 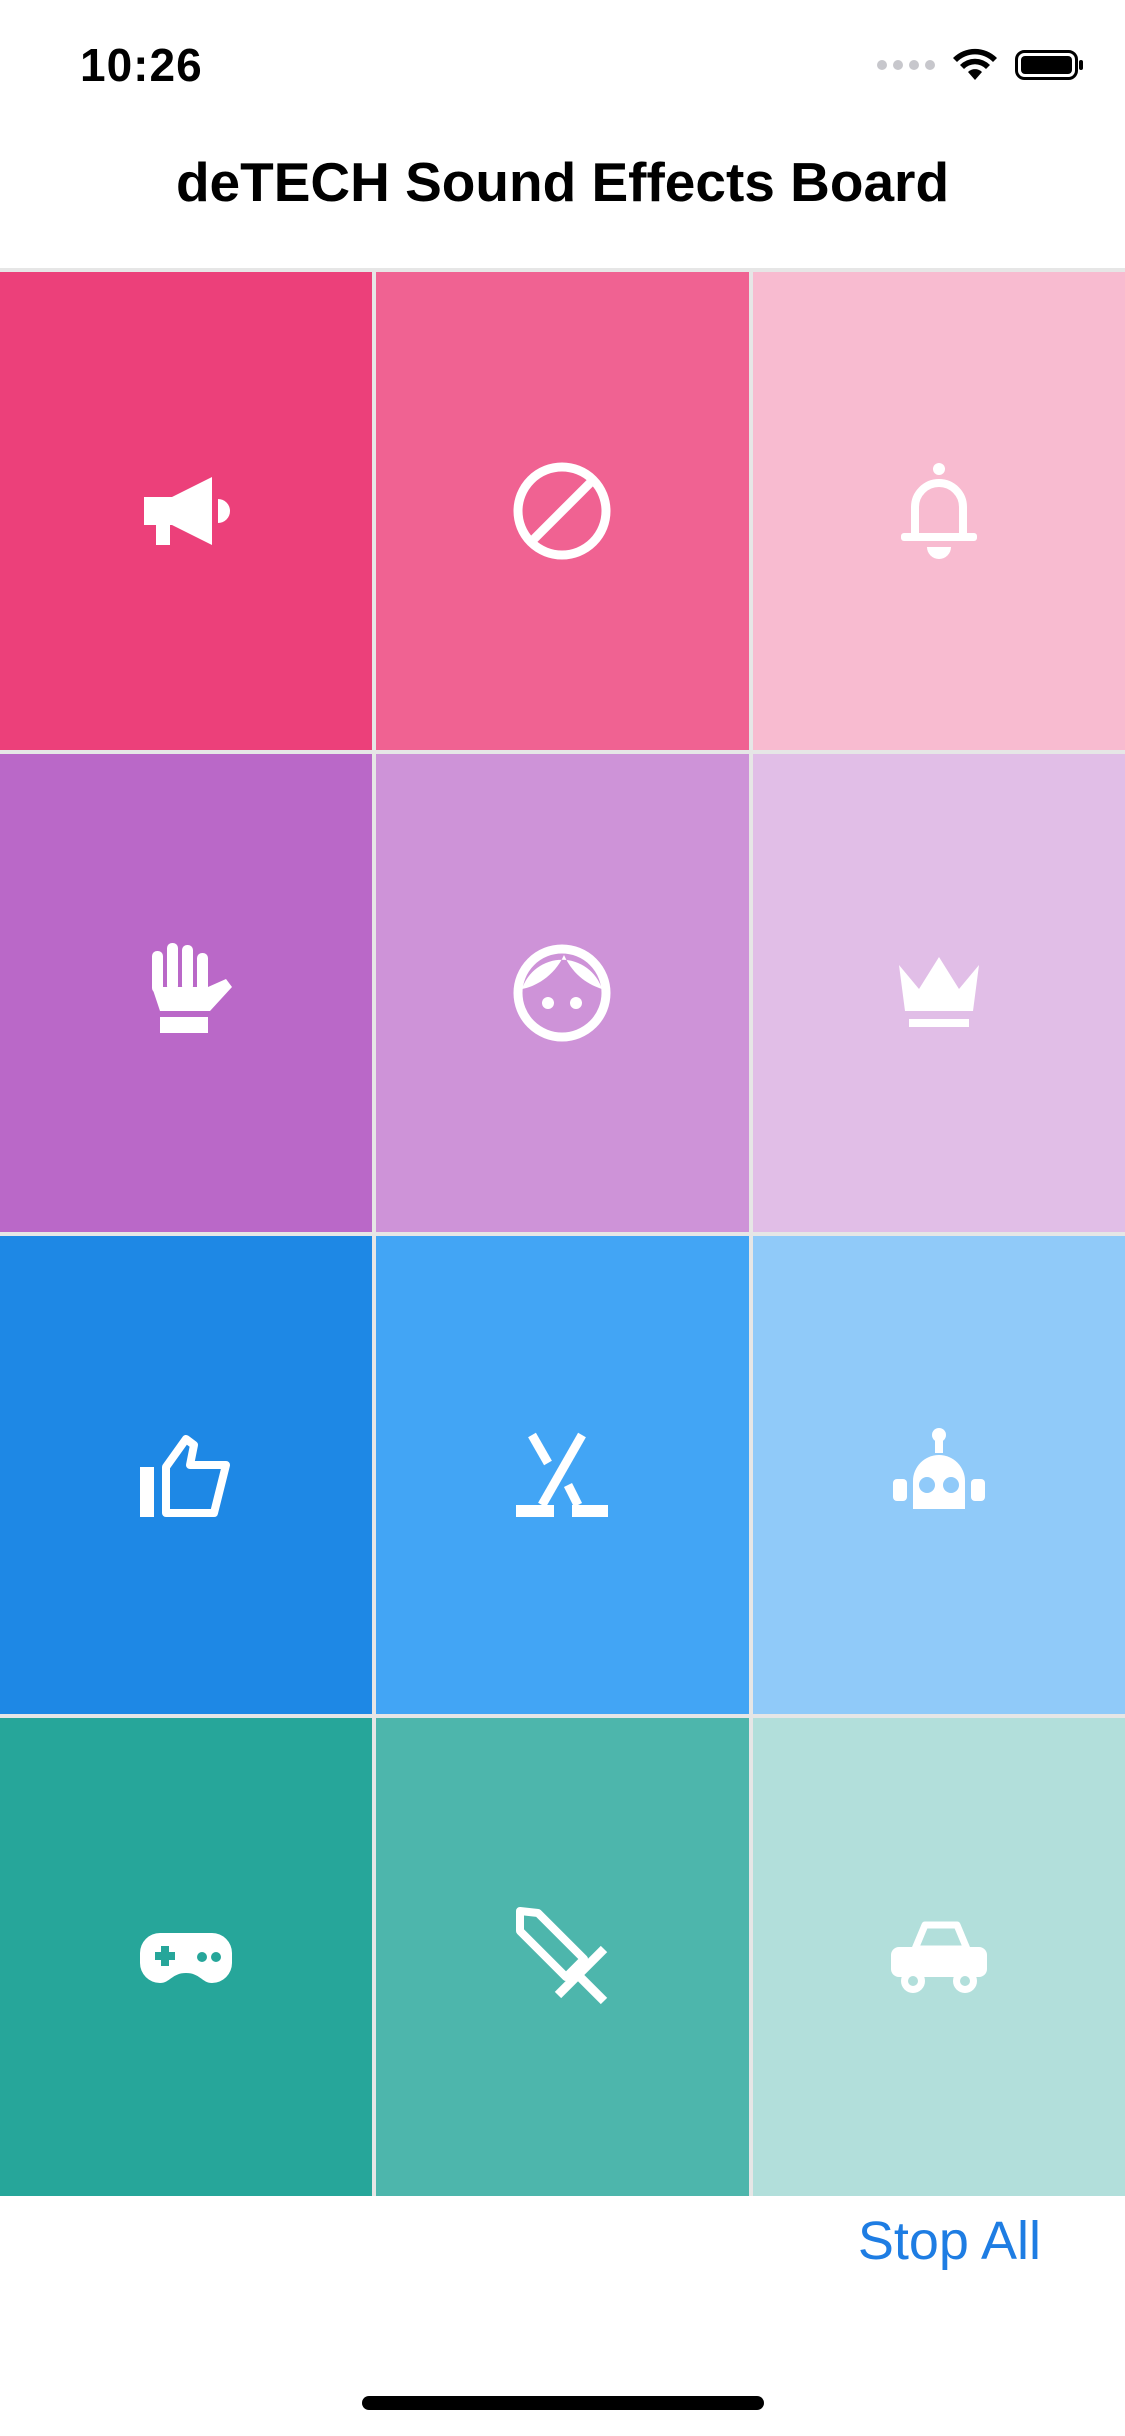 I want to click on sound-tile-thumbs-up, so click(x=186, y=1475).